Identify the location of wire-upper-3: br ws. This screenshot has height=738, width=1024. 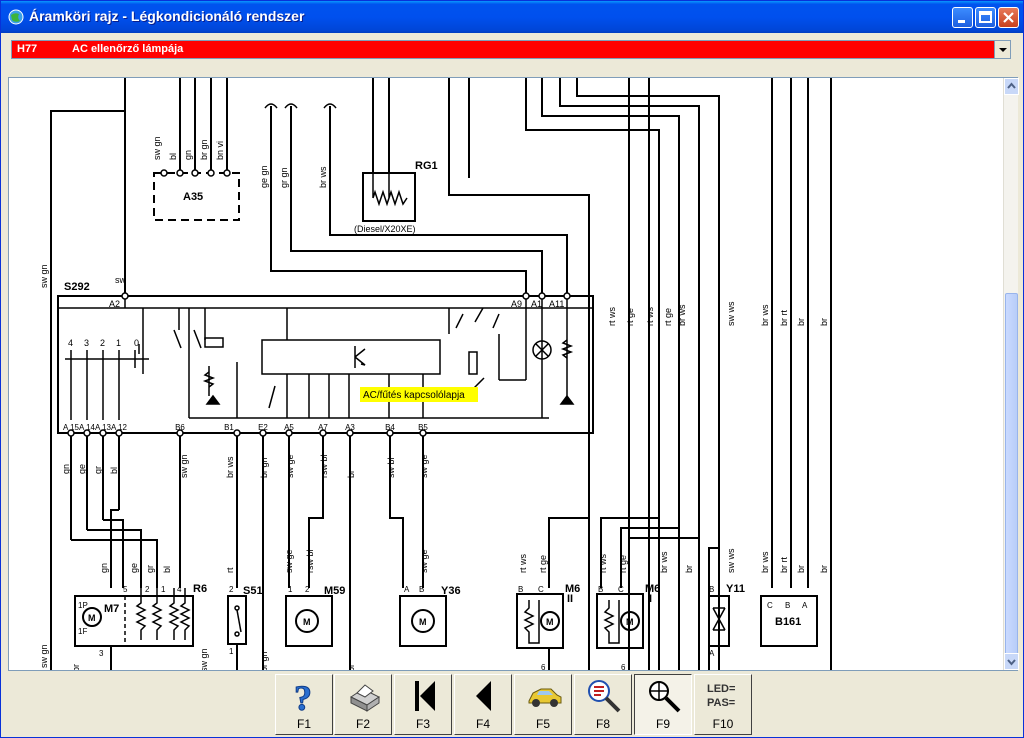
(323, 177).